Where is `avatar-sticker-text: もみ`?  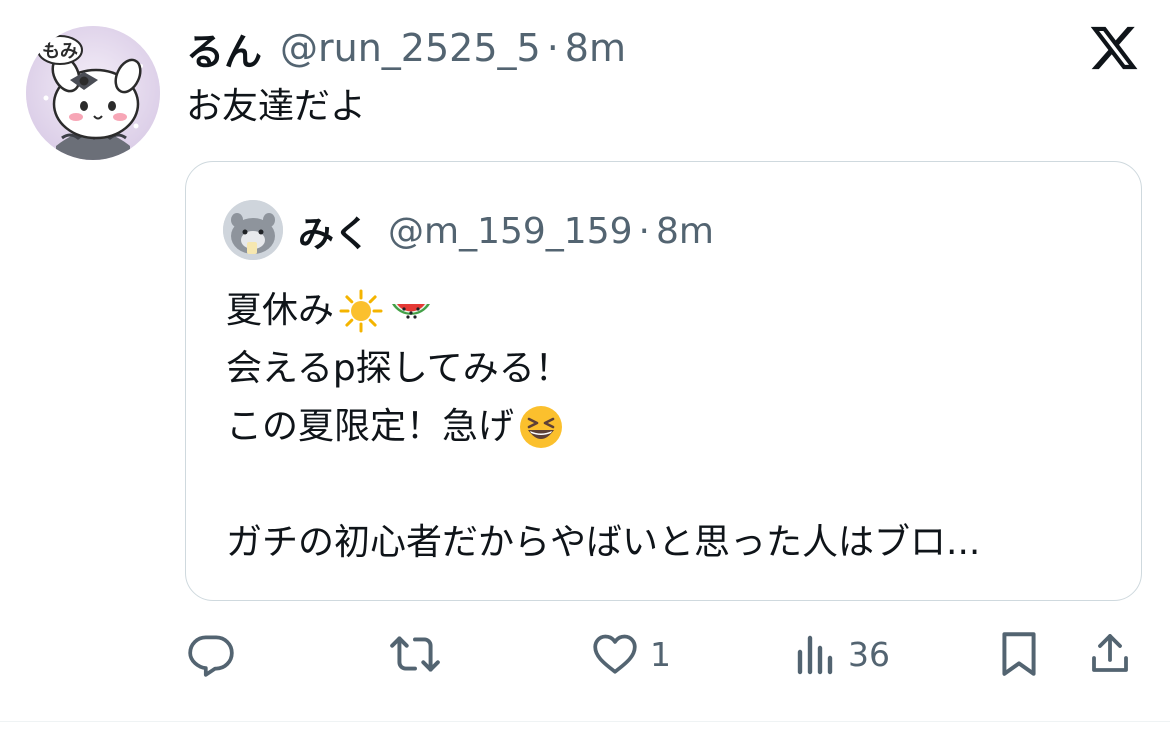
avatar-sticker-text: もみ is located at coordinates (60, 51).